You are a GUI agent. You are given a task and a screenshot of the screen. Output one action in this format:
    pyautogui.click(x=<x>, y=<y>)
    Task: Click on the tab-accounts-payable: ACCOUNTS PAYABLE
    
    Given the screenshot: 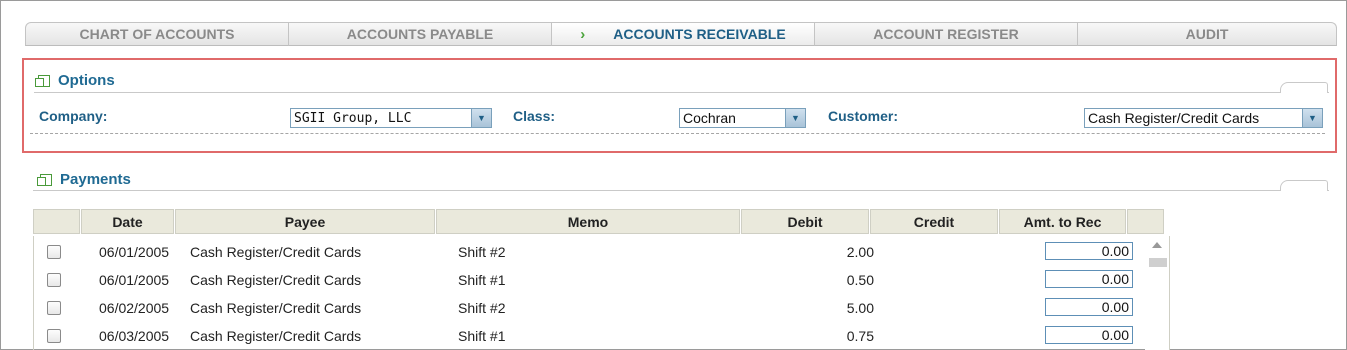 What is the action you would take?
    pyautogui.click(x=420, y=34)
    